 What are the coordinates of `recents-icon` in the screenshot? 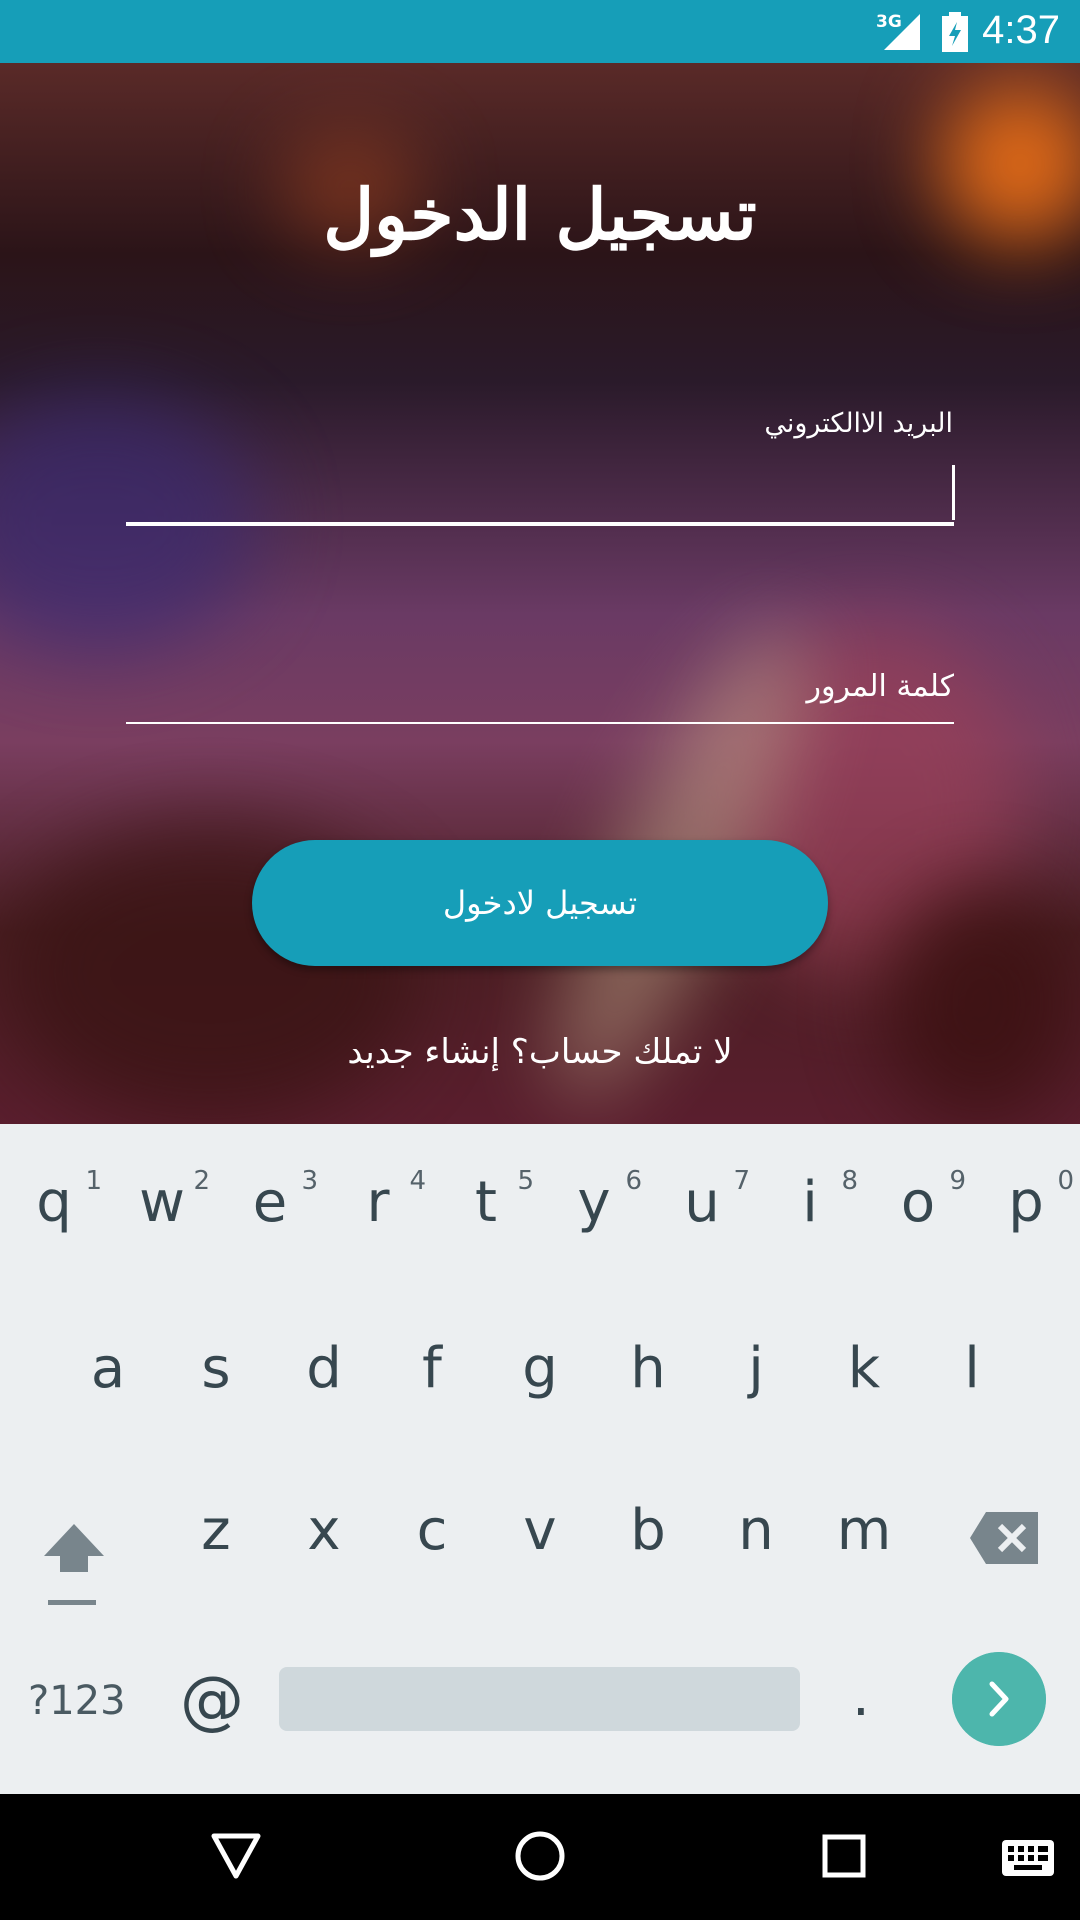 It's located at (844, 1856).